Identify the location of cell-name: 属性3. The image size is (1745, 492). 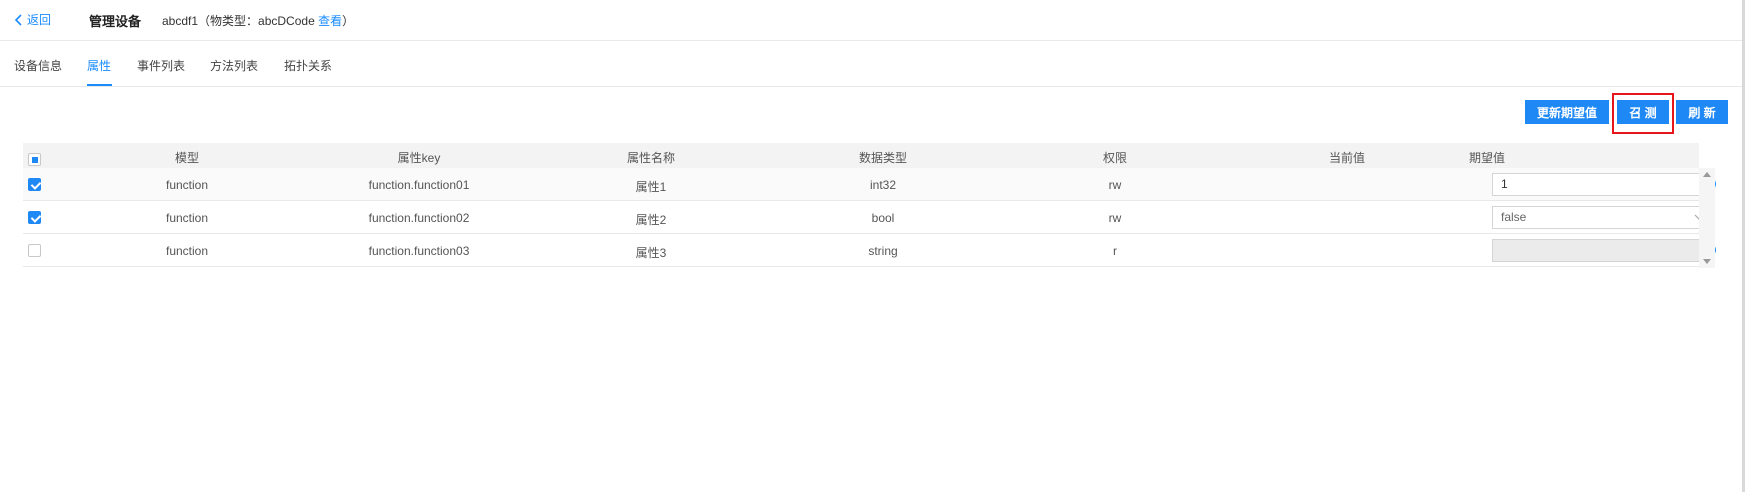
(651, 253).